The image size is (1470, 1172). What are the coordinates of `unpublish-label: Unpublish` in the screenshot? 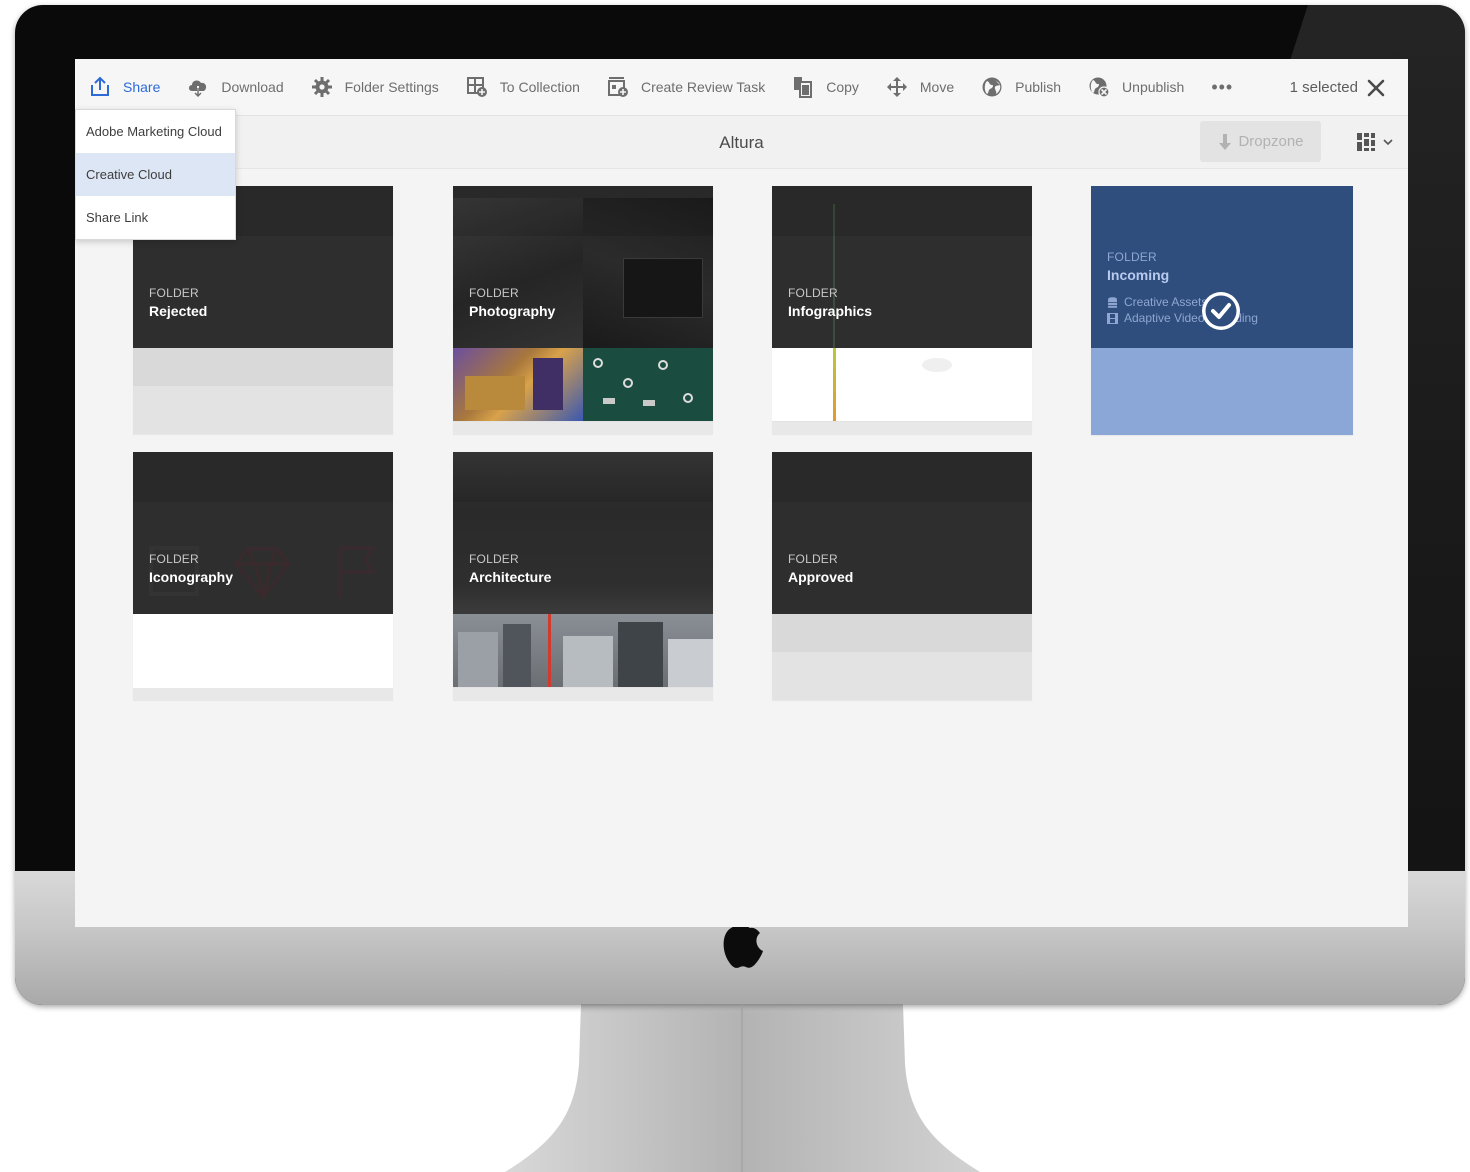 It's located at (1153, 87).